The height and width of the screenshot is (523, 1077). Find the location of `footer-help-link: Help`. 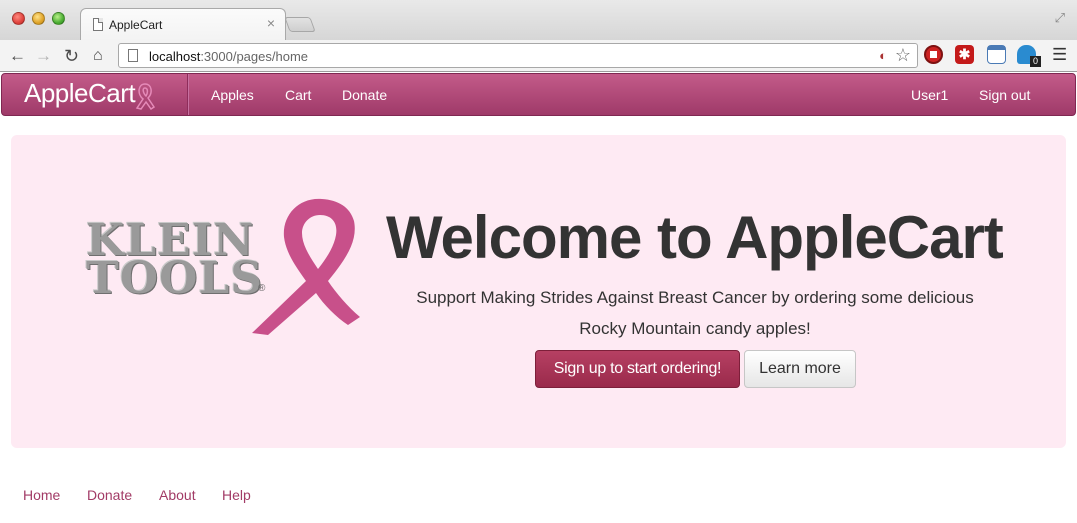

footer-help-link: Help is located at coordinates (236, 495).